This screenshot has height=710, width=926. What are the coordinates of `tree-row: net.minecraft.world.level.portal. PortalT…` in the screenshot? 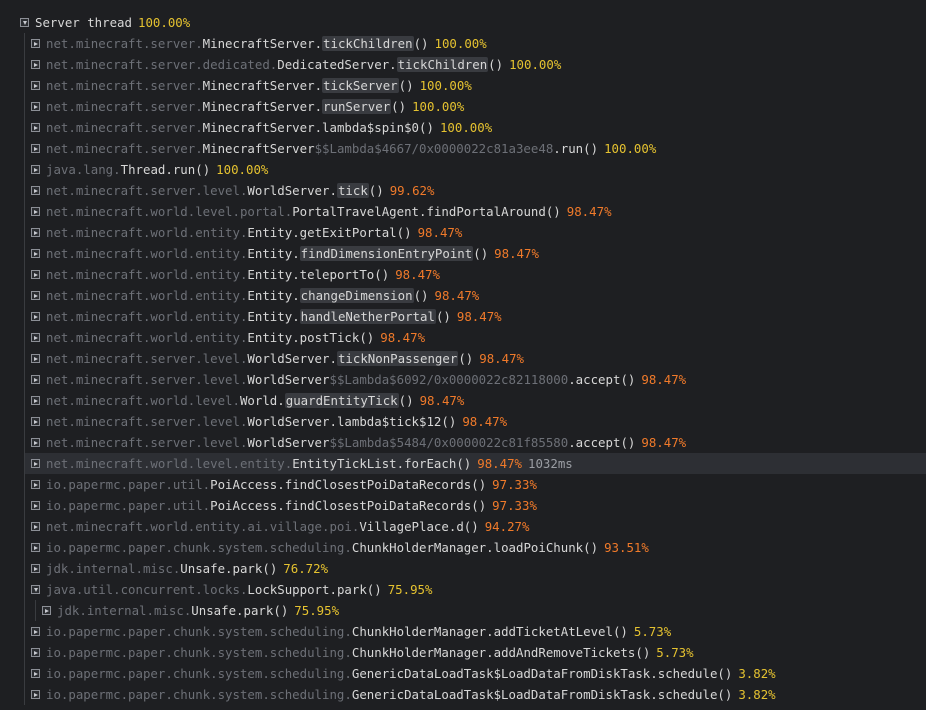 It's located at (475, 211).